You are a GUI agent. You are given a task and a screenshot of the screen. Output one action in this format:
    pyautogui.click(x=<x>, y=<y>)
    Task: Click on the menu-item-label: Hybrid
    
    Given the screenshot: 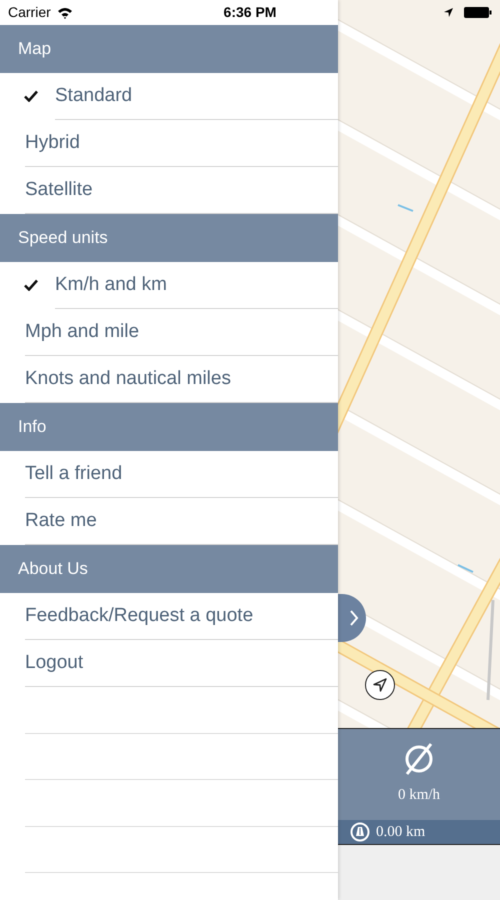 What is the action you would take?
    pyautogui.click(x=52, y=143)
    